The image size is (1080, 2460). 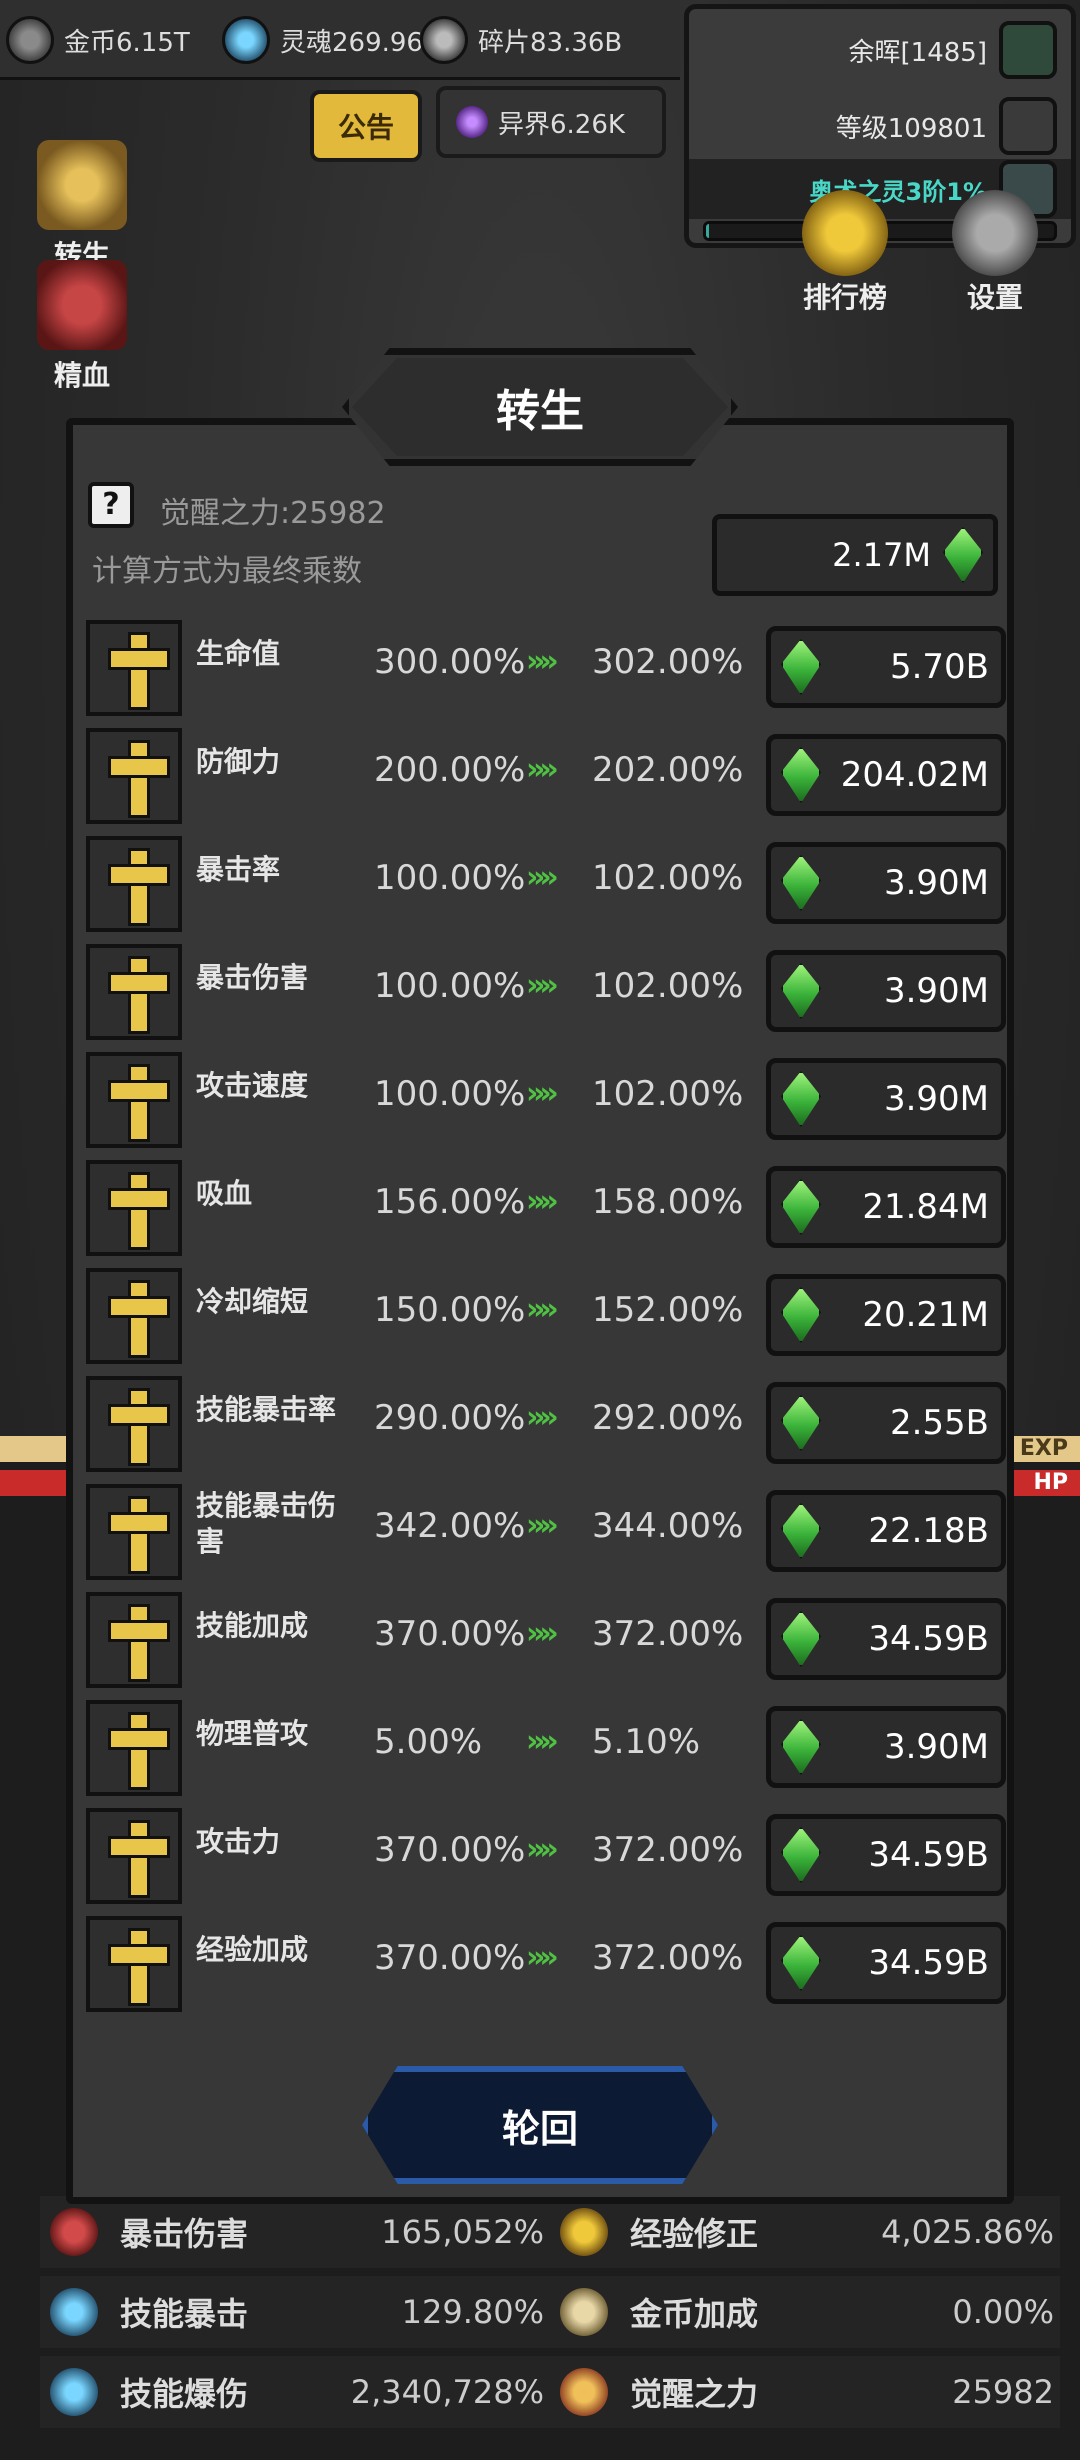 What do you see at coordinates (953, 50) in the screenshot?
I see `afterglow-row: 余晖[1485]` at bounding box center [953, 50].